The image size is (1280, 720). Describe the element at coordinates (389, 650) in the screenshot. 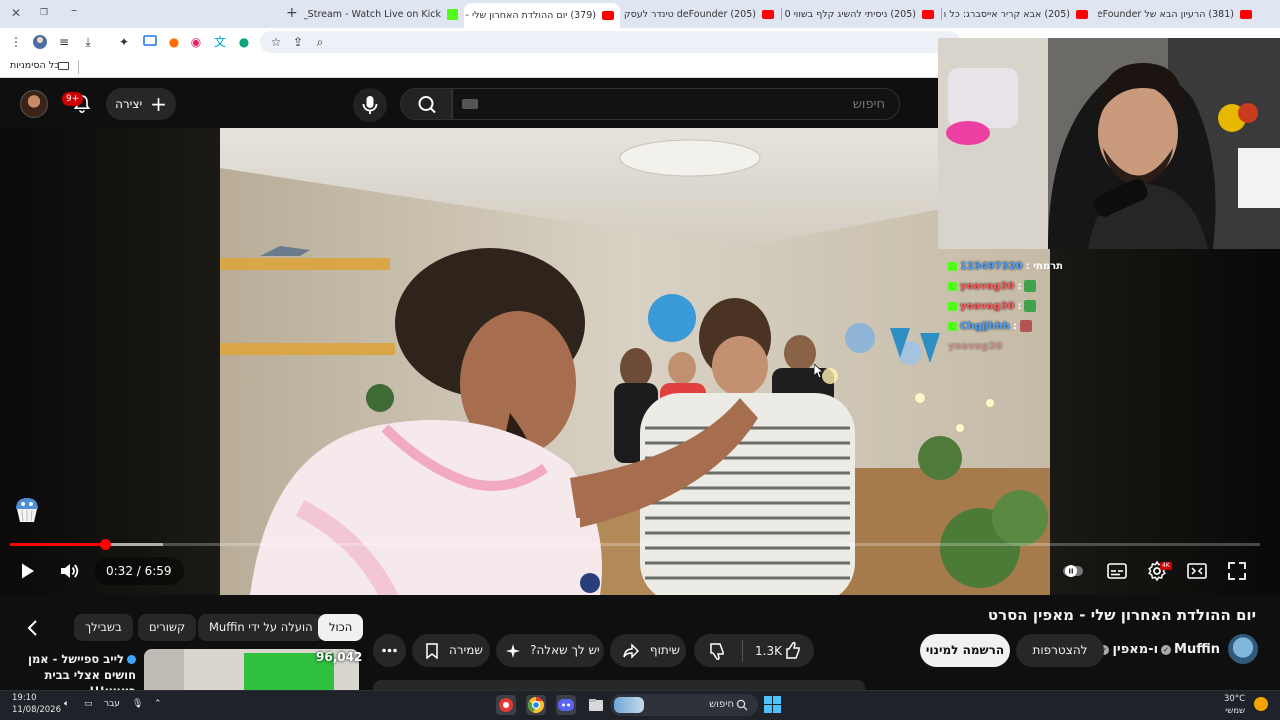

I see `more-actions-button` at that location.